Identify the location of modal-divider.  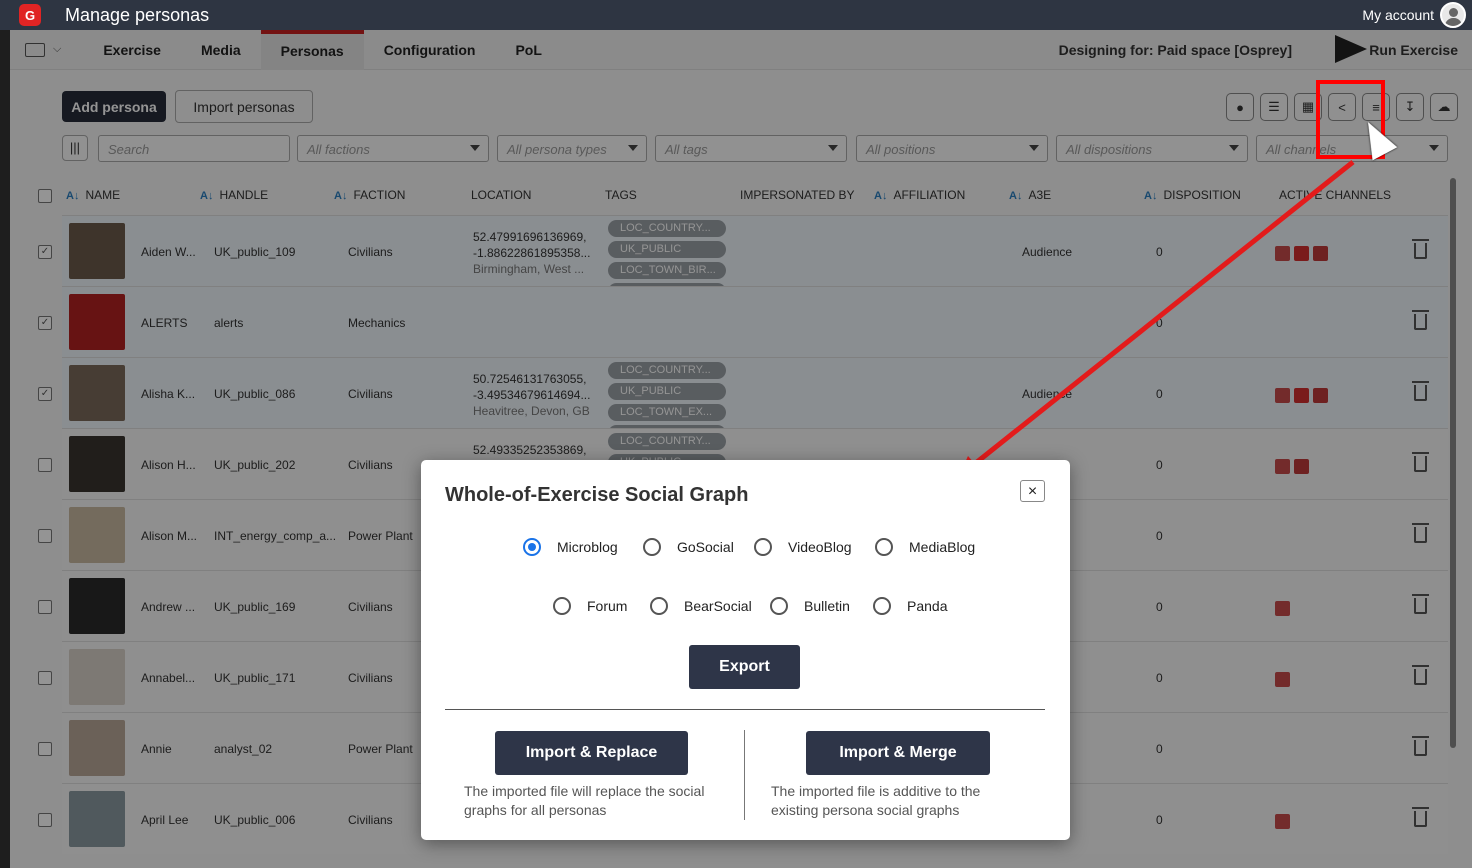
(745, 709).